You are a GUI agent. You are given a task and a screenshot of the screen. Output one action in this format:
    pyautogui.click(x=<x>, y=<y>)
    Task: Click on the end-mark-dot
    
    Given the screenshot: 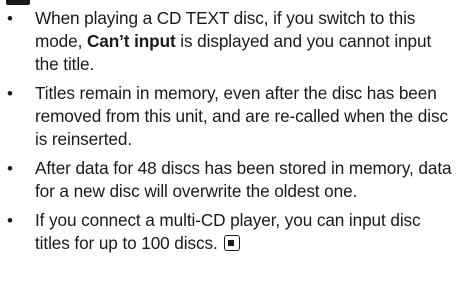 What is the action you would take?
    pyautogui.click(x=231, y=242)
    